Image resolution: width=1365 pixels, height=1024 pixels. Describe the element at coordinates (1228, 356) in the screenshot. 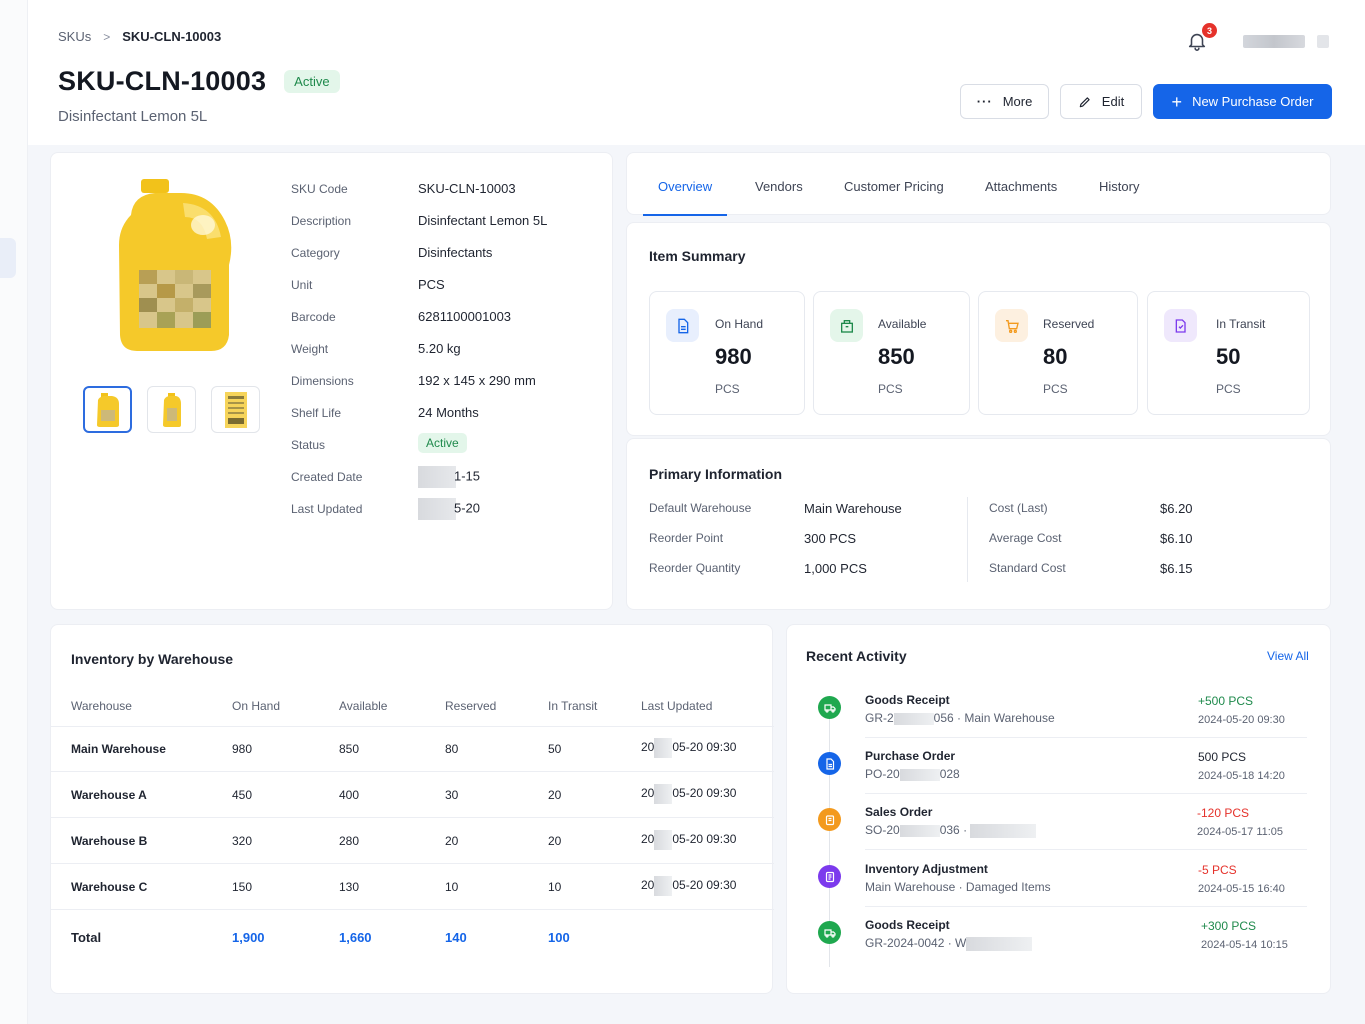

I see `stat-value: 50` at that location.